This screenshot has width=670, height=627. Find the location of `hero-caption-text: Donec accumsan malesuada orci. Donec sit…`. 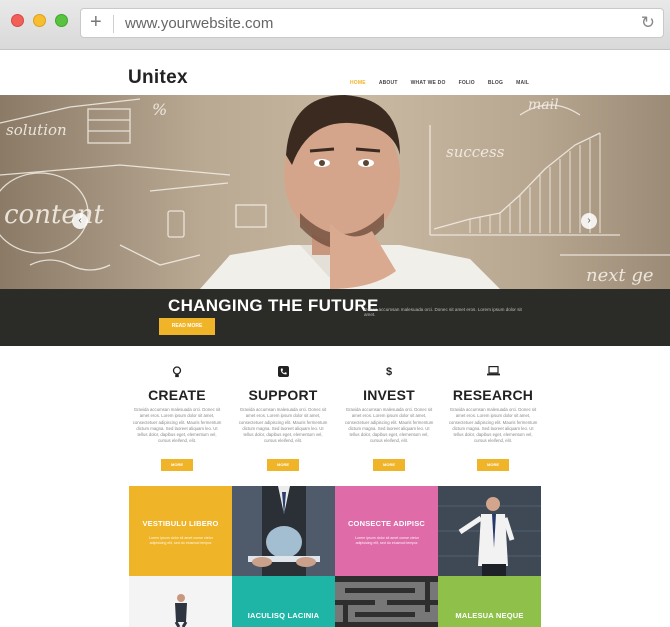

hero-caption-text: Donec accumsan malesuada orci. Donec sit… is located at coordinates (443, 312).